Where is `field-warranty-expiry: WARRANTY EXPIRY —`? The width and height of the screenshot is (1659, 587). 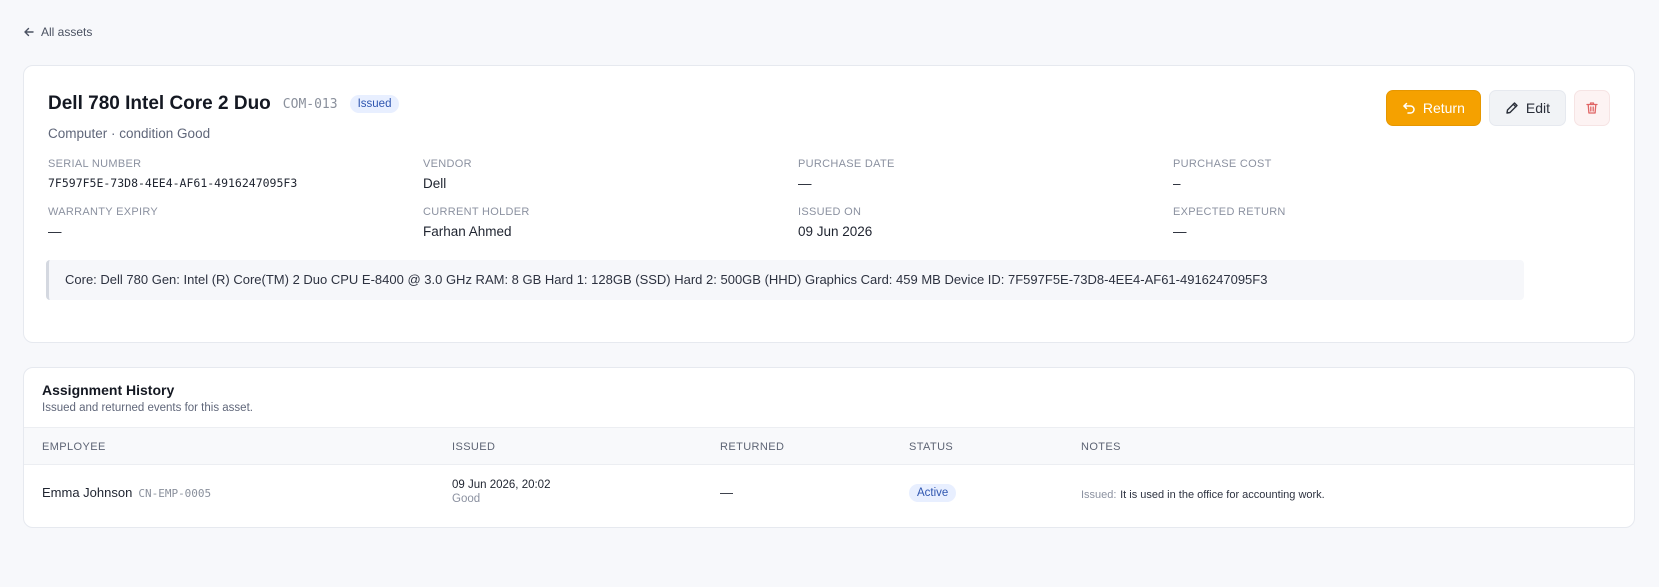
field-warranty-expiry: WARRANTY EXPIRY — is located at coordinates (235, 223).